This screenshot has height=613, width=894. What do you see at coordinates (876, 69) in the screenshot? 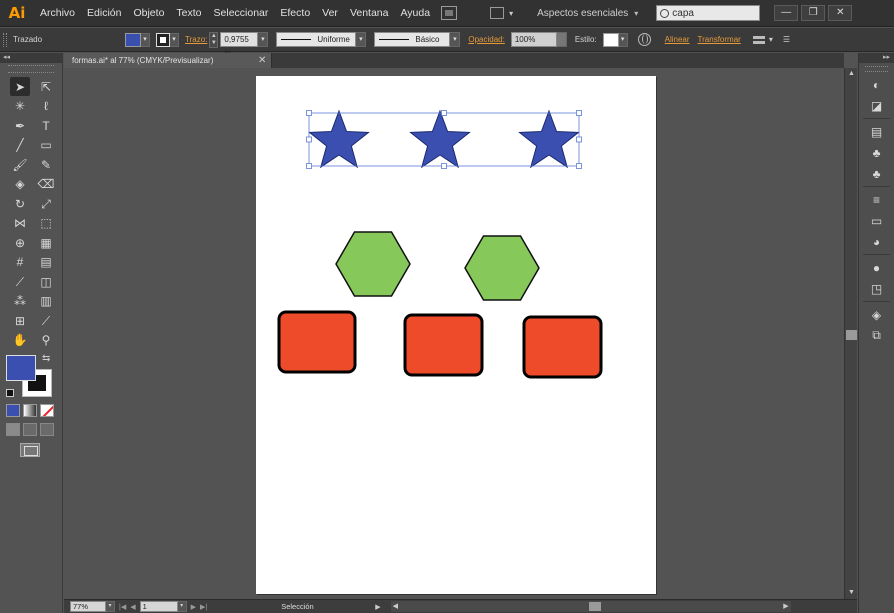
I see `panel-dock-grip` at bounding box center [876, 69].